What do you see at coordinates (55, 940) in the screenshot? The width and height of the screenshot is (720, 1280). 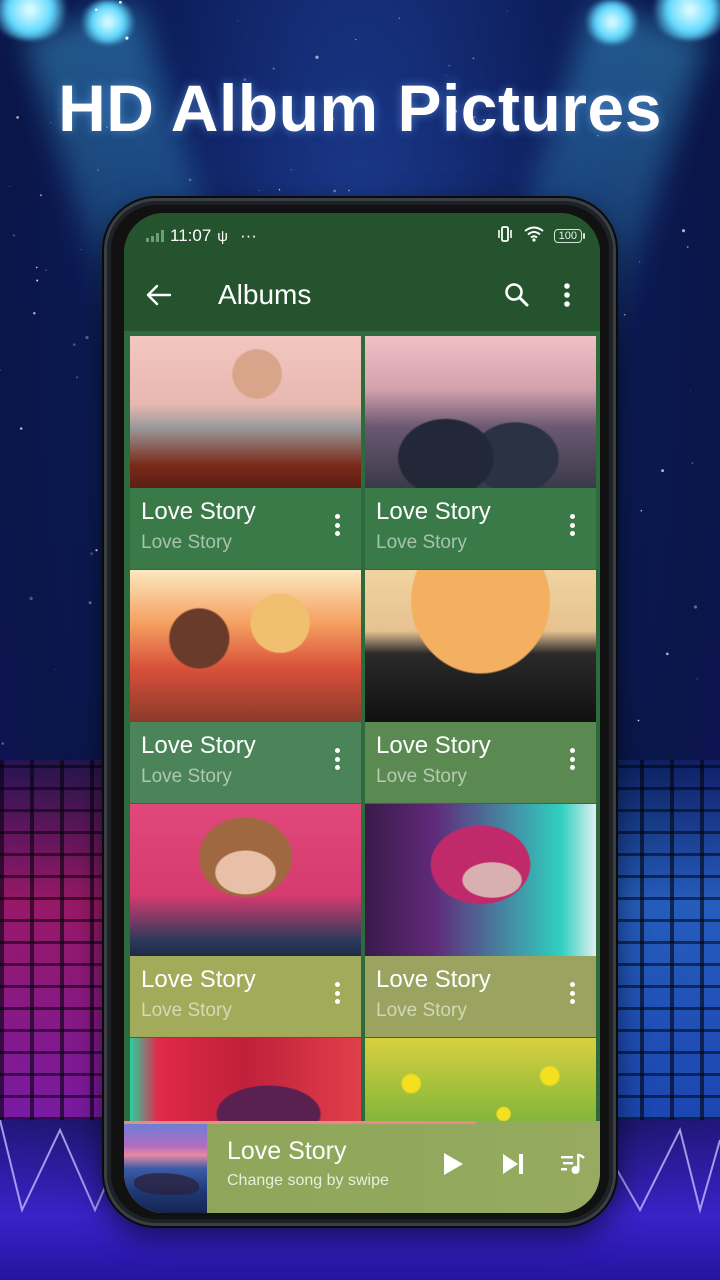 I see `equalizer-bars-left` at bounding box center [55, 940].